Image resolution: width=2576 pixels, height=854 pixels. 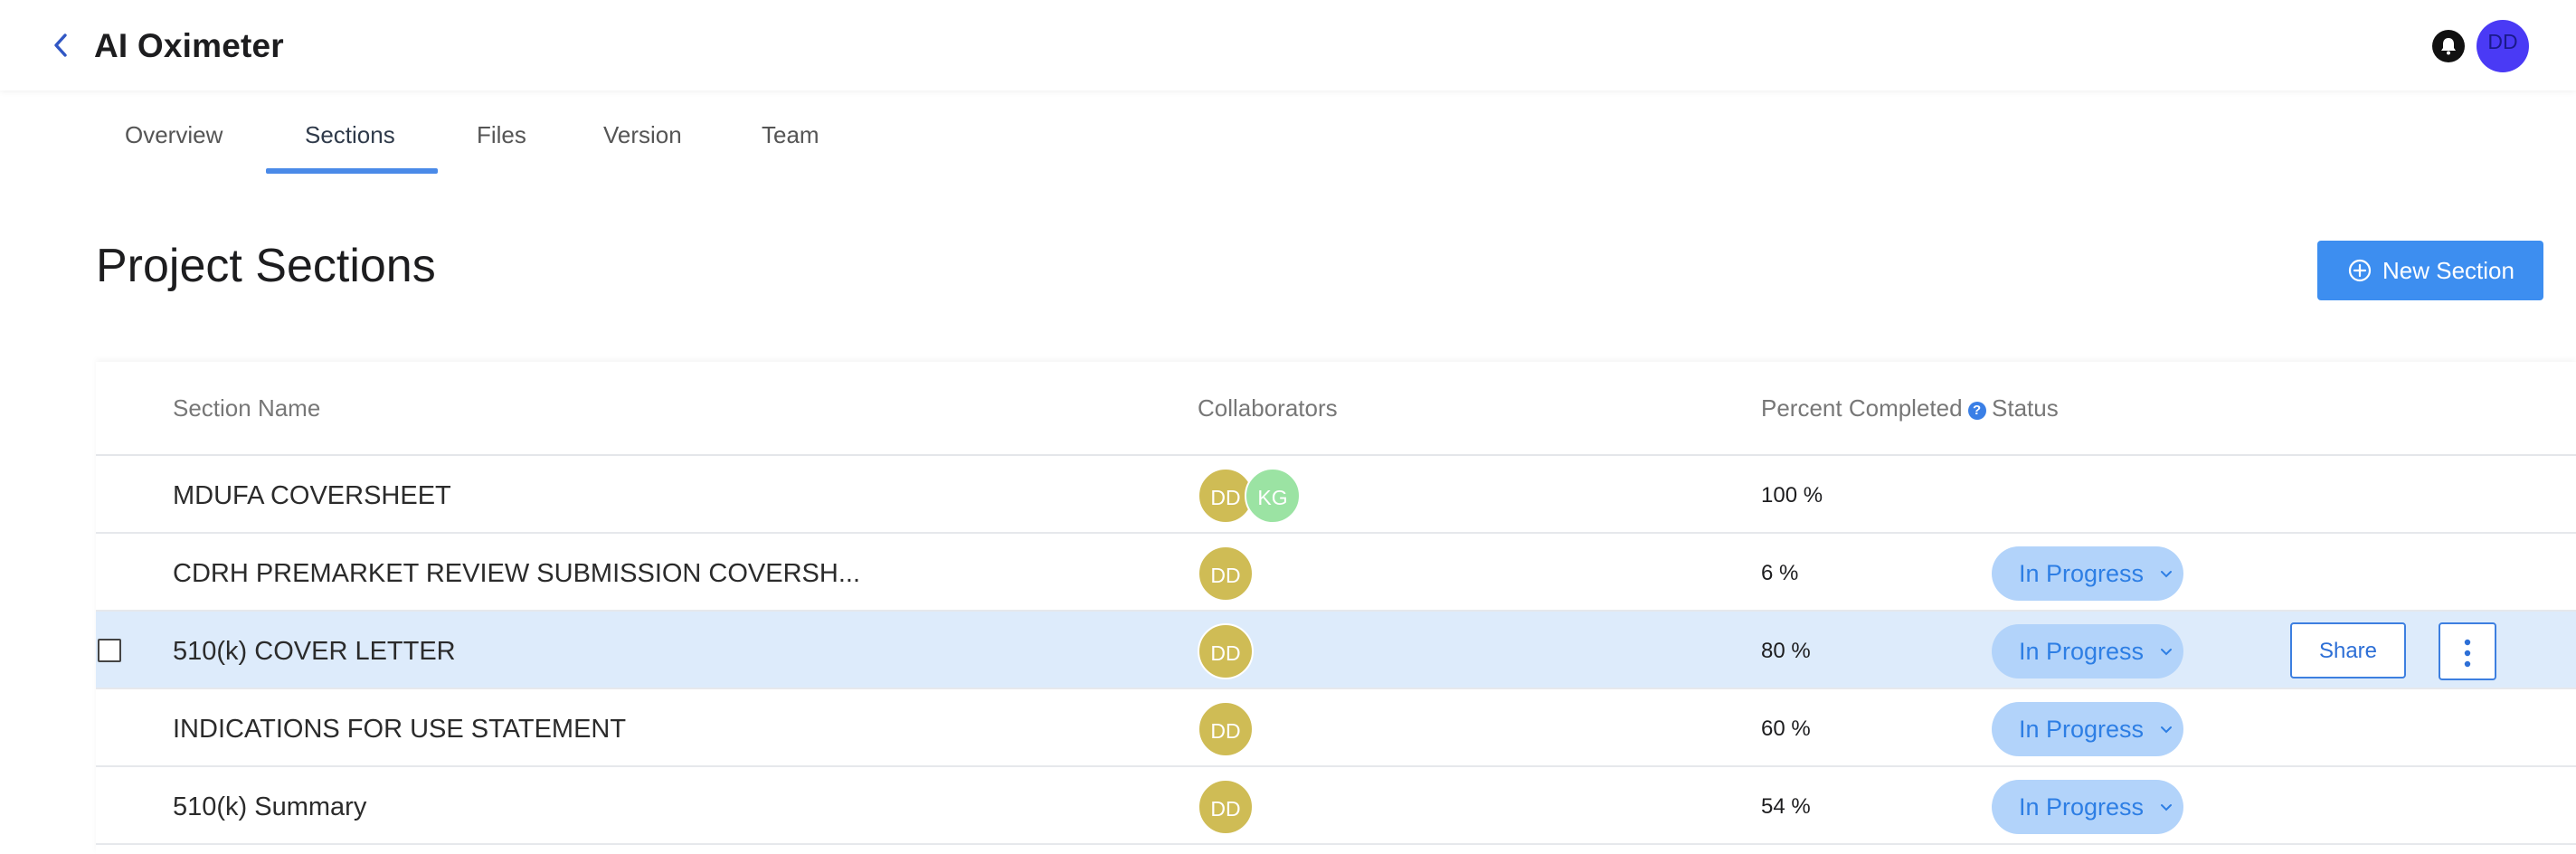 What do you see at coordinates (2348, 650) in the screenshot?
I see `share-button: Share` at bounding box center [2348, 650].